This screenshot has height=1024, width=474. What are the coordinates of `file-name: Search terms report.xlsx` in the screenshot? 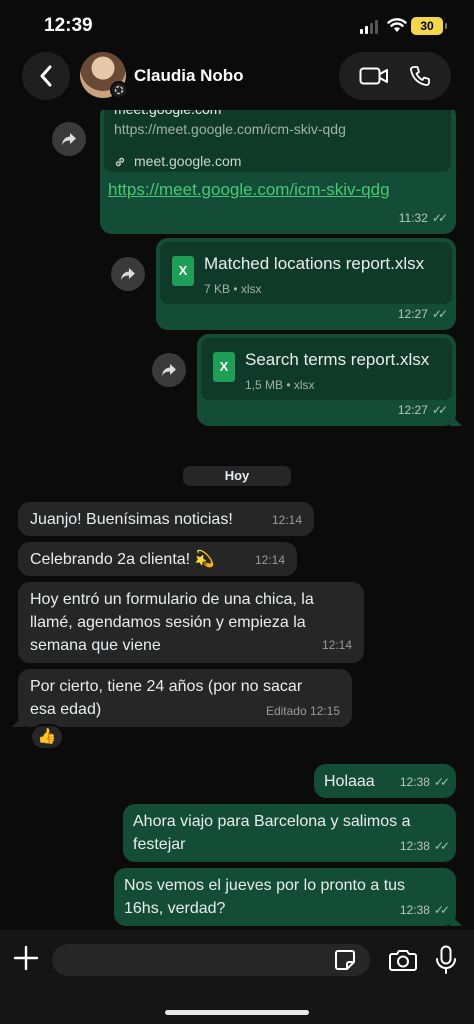 It's located at (337, 359).